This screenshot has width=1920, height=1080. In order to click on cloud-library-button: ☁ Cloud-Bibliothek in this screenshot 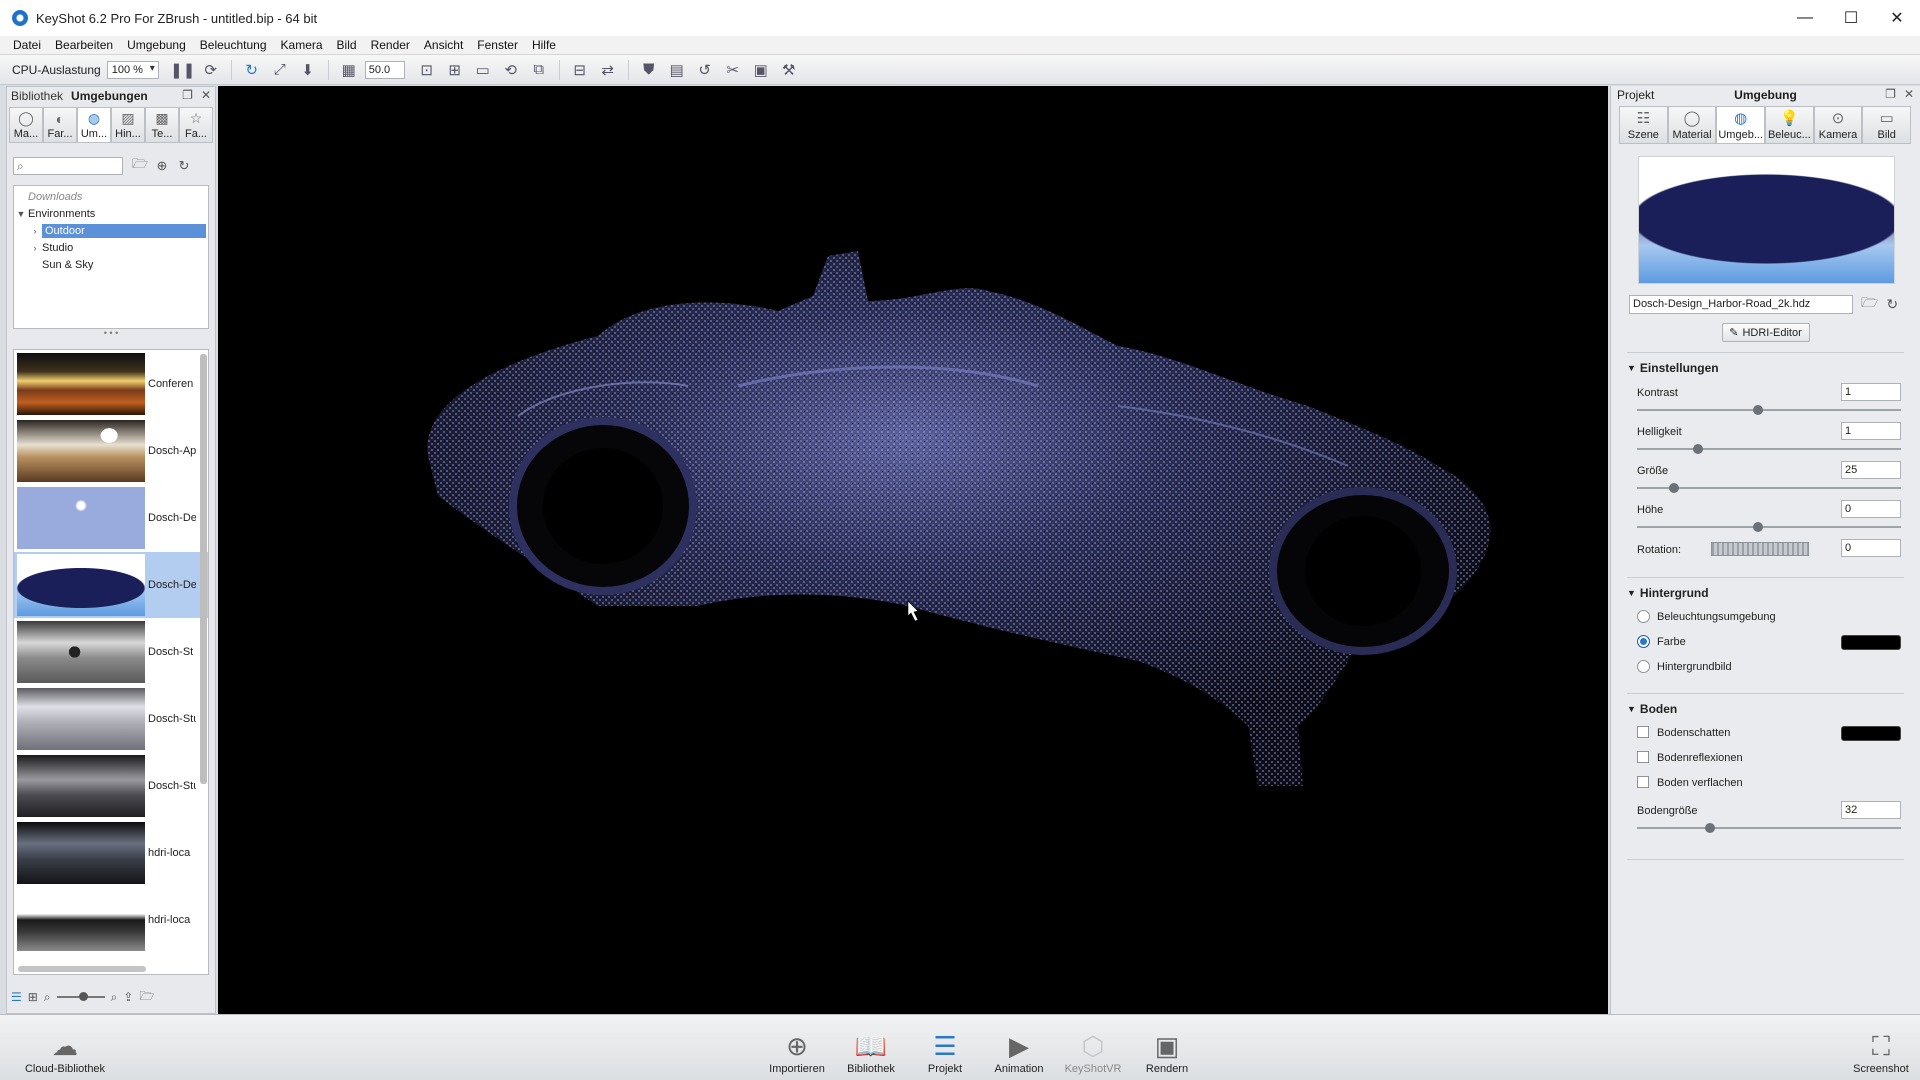, I will do `click(65, 1049)`.